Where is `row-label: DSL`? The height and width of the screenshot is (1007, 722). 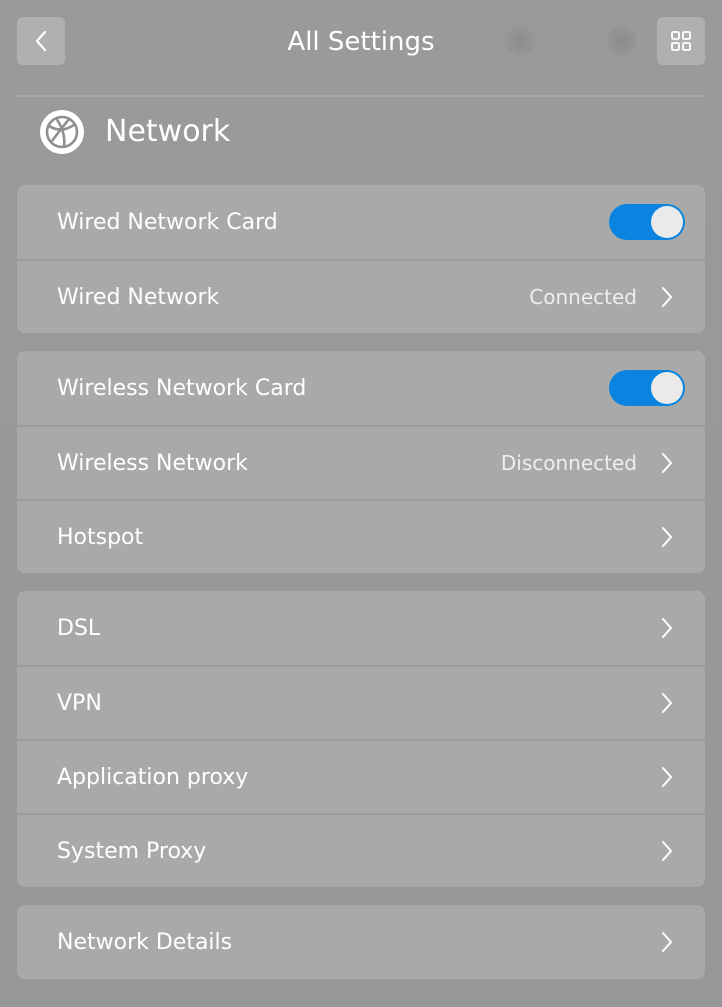 row-label: DSL is located at coordinates (79, 628).